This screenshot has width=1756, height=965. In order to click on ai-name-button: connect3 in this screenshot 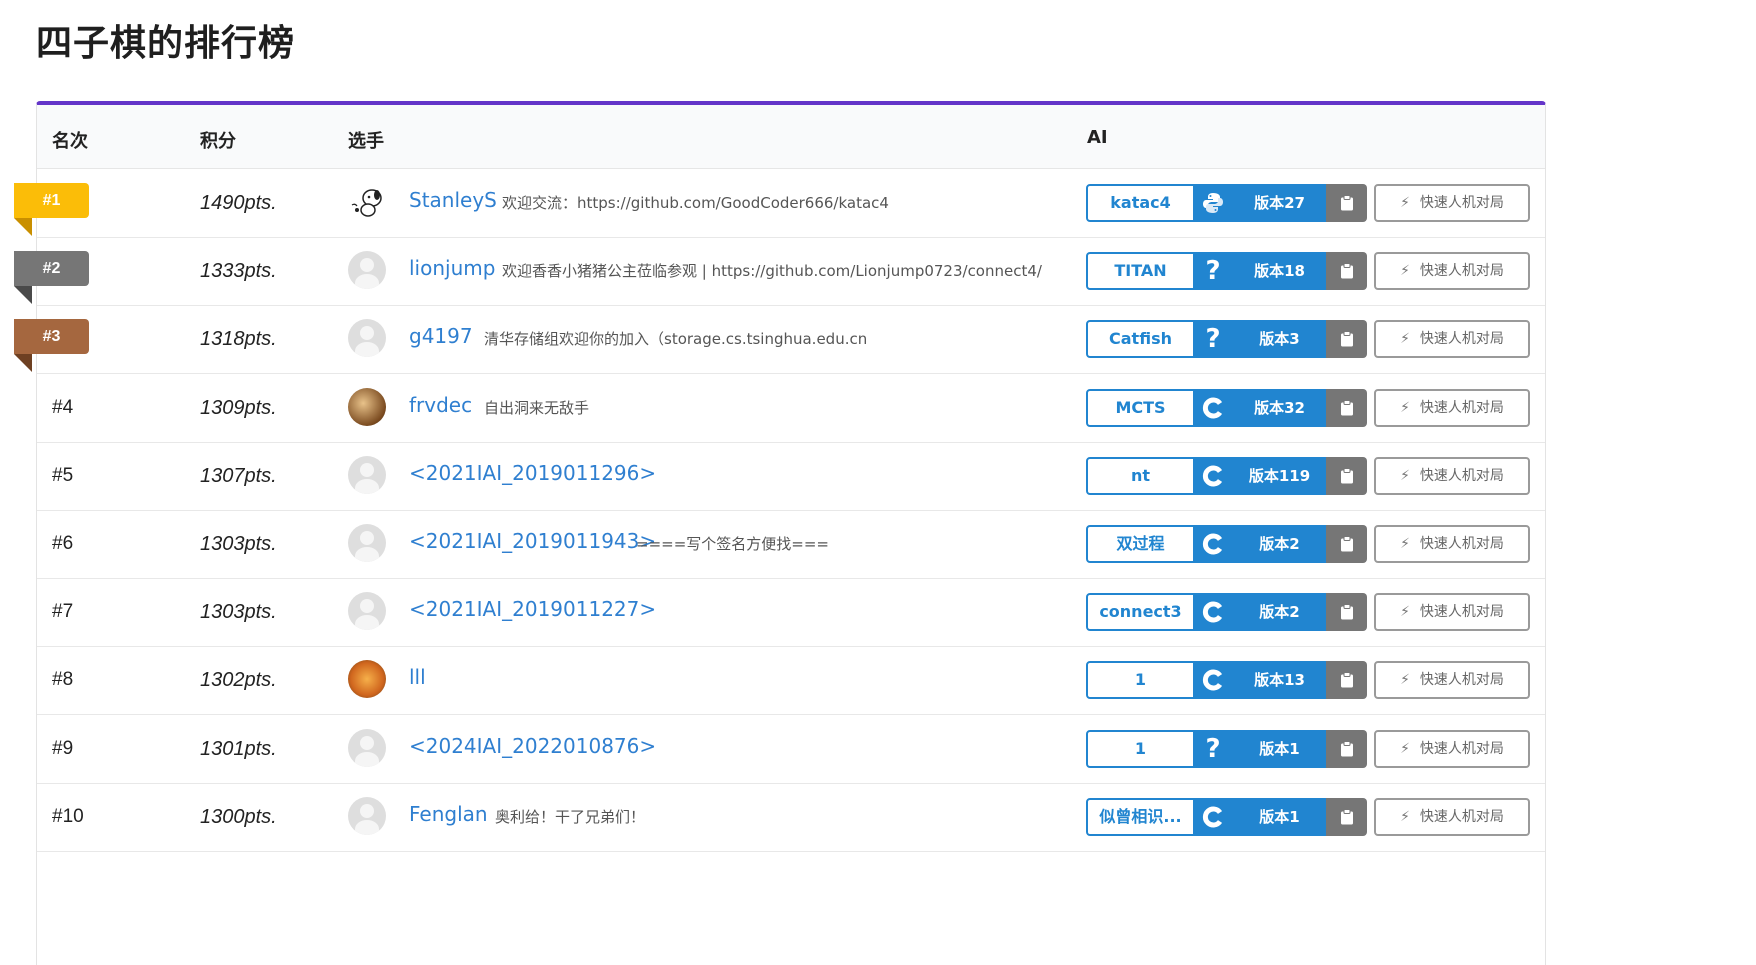, I will do `click(1140, 612)`.